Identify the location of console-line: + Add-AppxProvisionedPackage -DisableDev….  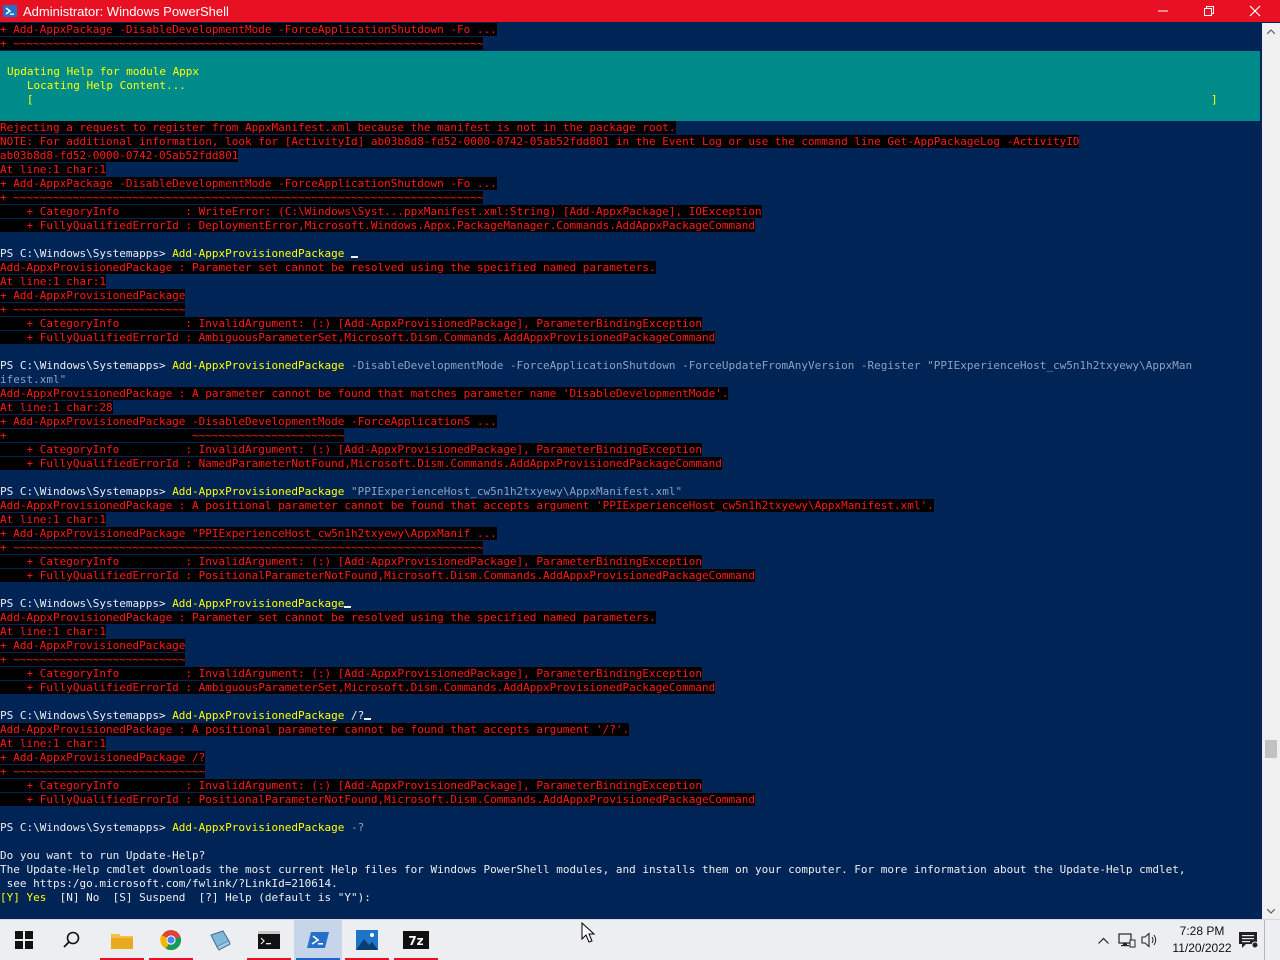
(248, 422).